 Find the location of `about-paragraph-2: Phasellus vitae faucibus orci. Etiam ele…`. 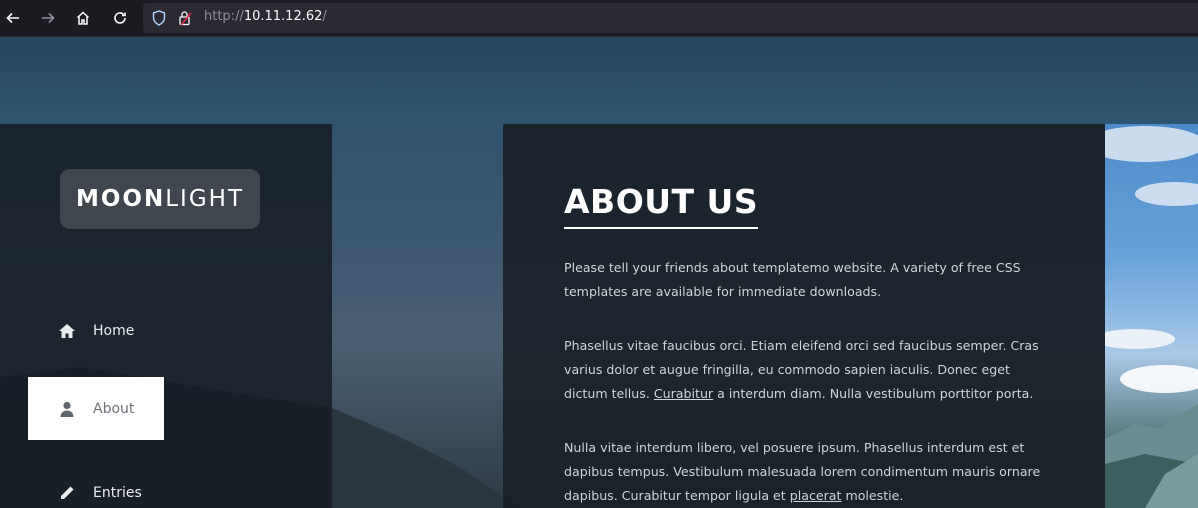

about-paragraph-2: Phasellus vitae faucibus orci. Etiam ele… is located at coordinates (805, 370).